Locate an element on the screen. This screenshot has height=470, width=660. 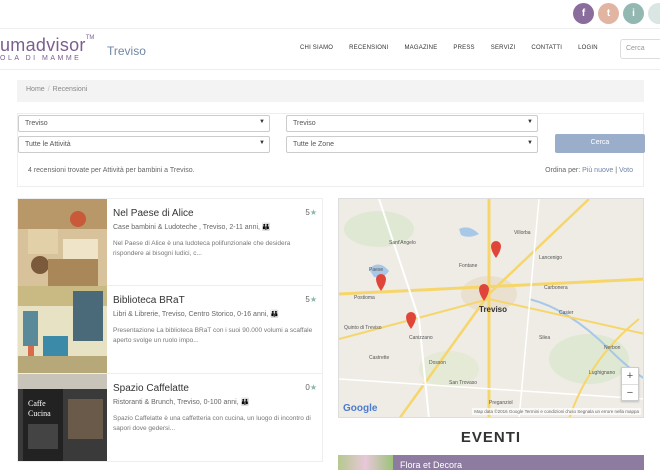
map-label: Canizzano is located at coordinates (421, 338).